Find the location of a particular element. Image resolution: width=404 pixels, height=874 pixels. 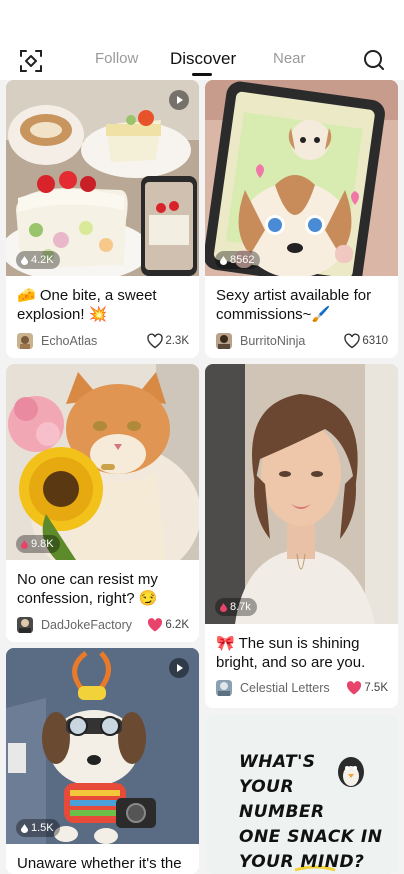

like-count: 2.3K is located at coordinates (177, 341).